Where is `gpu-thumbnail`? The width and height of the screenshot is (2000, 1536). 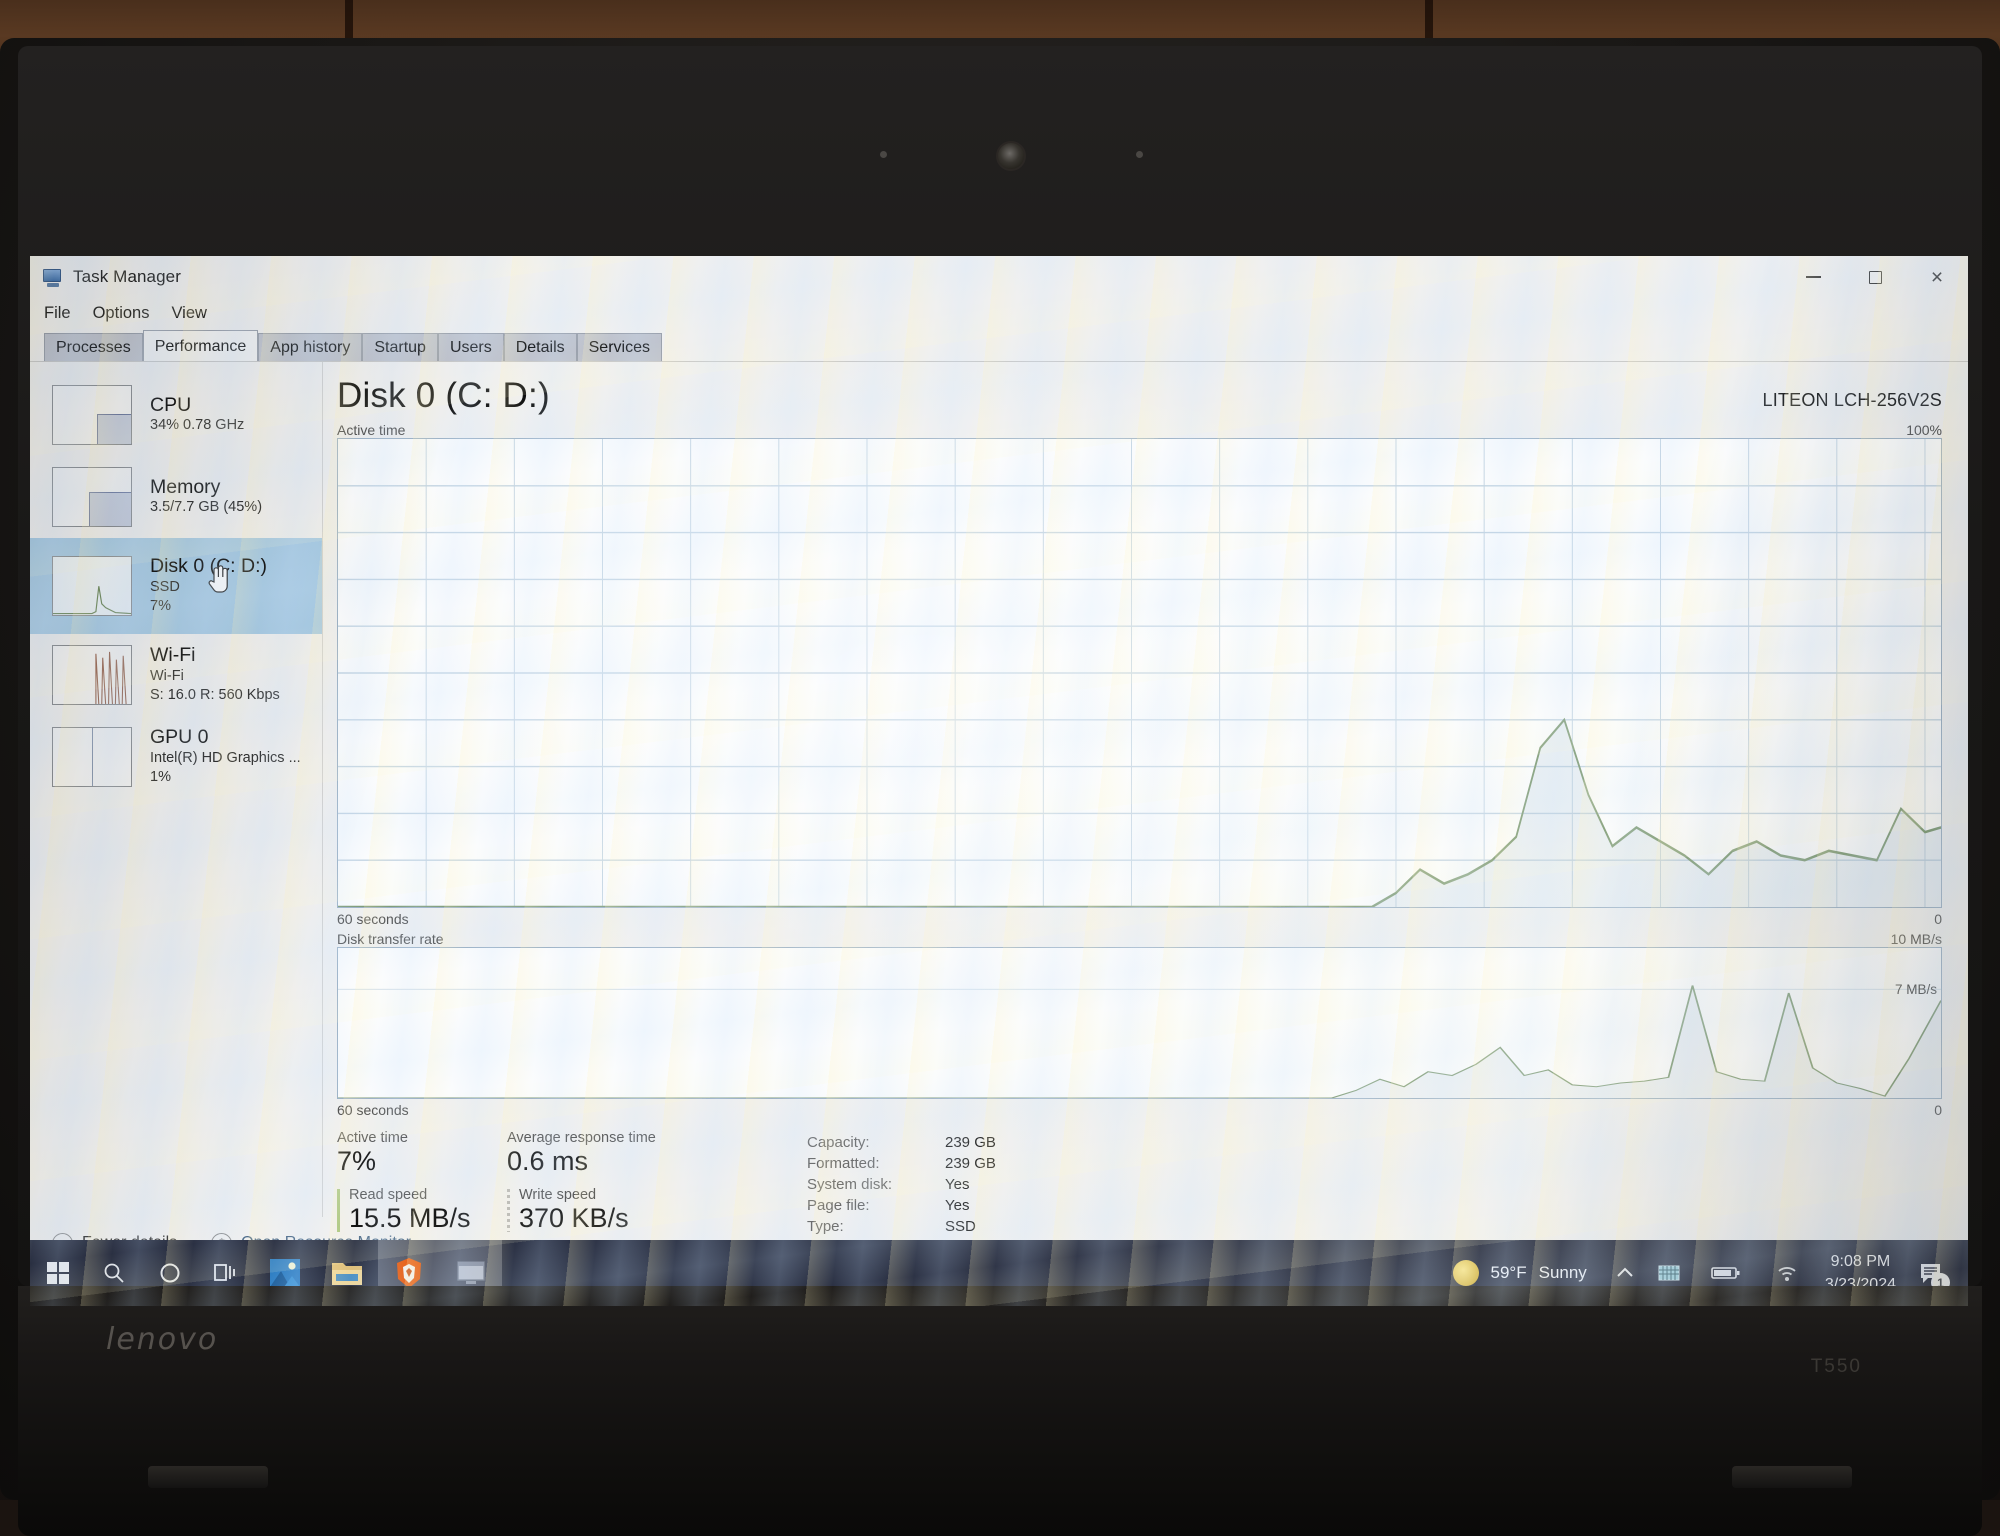
gpu-thumbnail is located at coordinates (92, 757).